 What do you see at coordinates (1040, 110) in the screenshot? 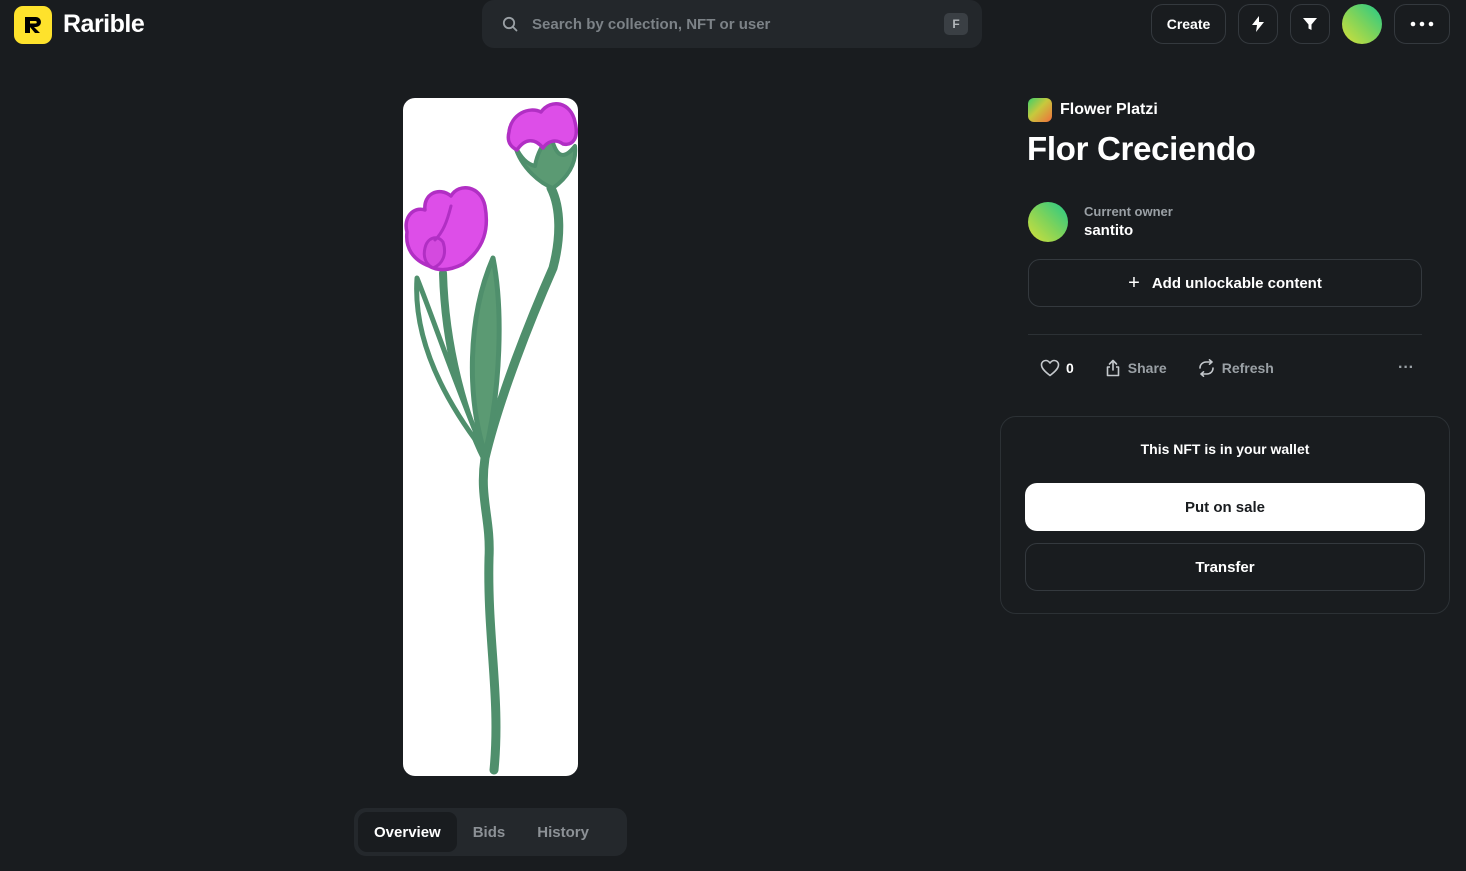
I see `collection-icon` at bounding box center [1040, 110].